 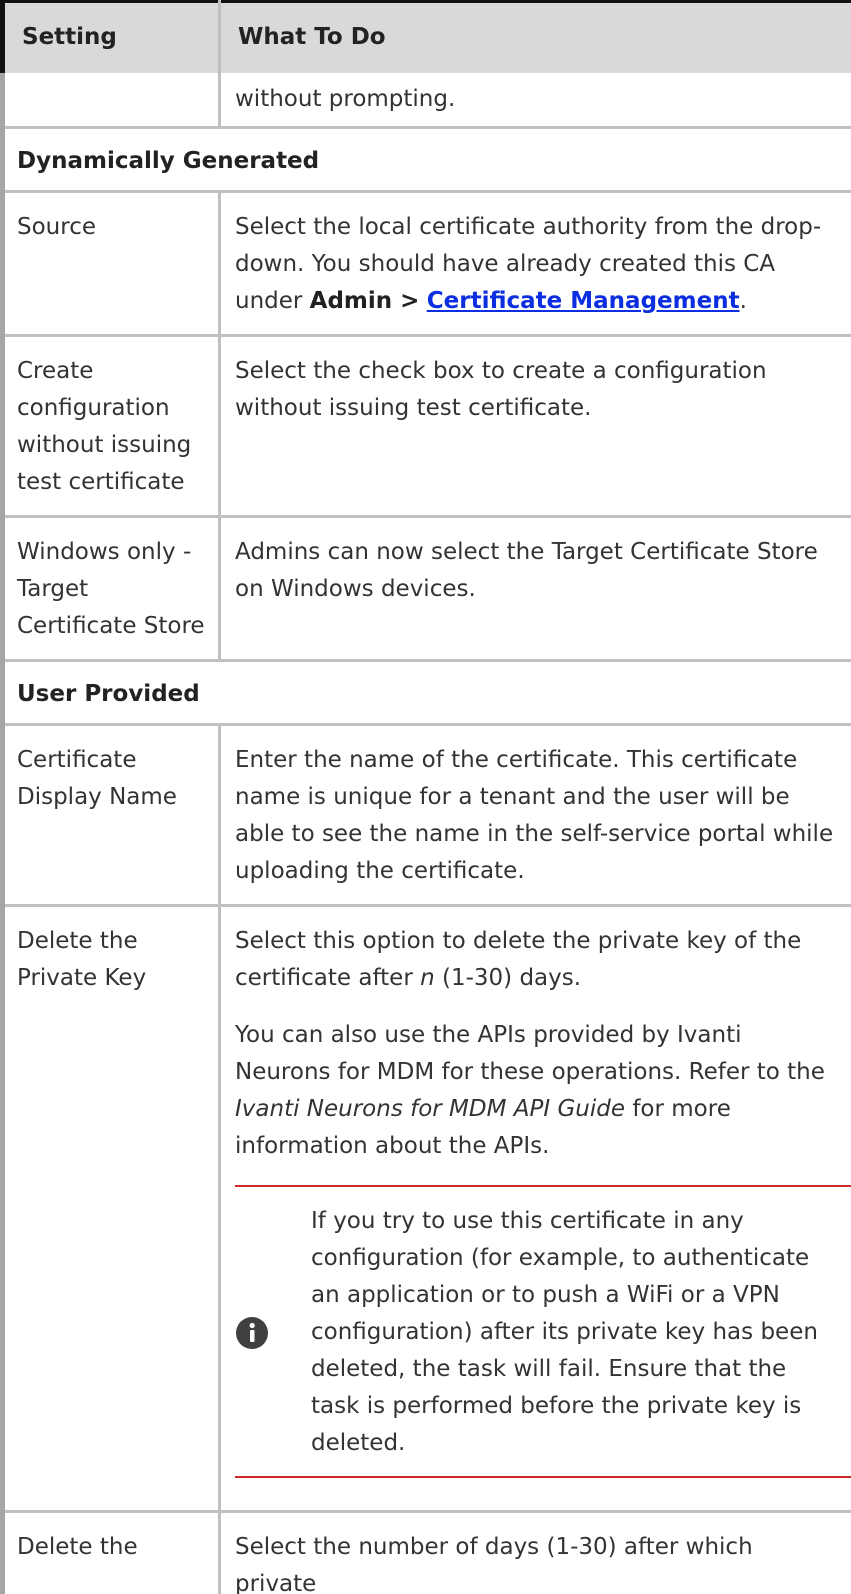 I want to click on row-setting: Delete the Private Key, so click(x=82, y=959).